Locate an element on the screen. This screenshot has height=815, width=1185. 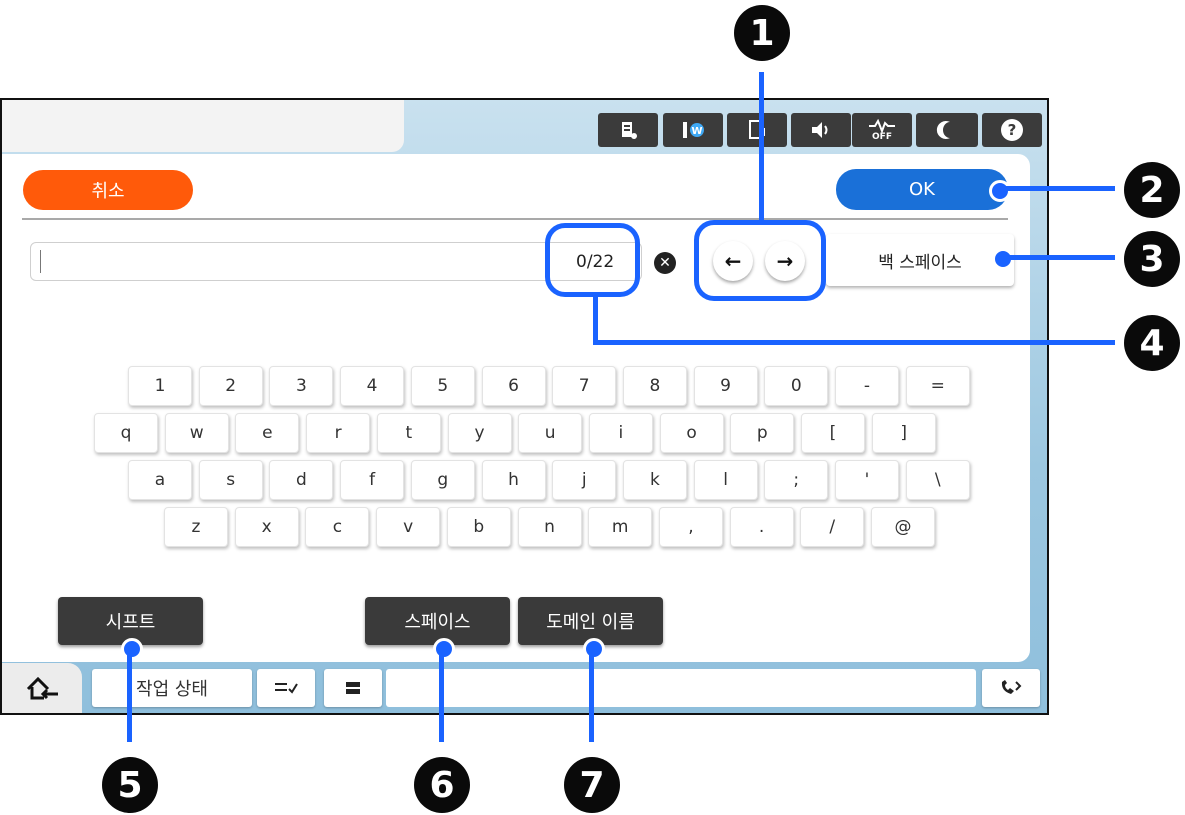
key-row4-2: c is located at coordinates (337, 527).